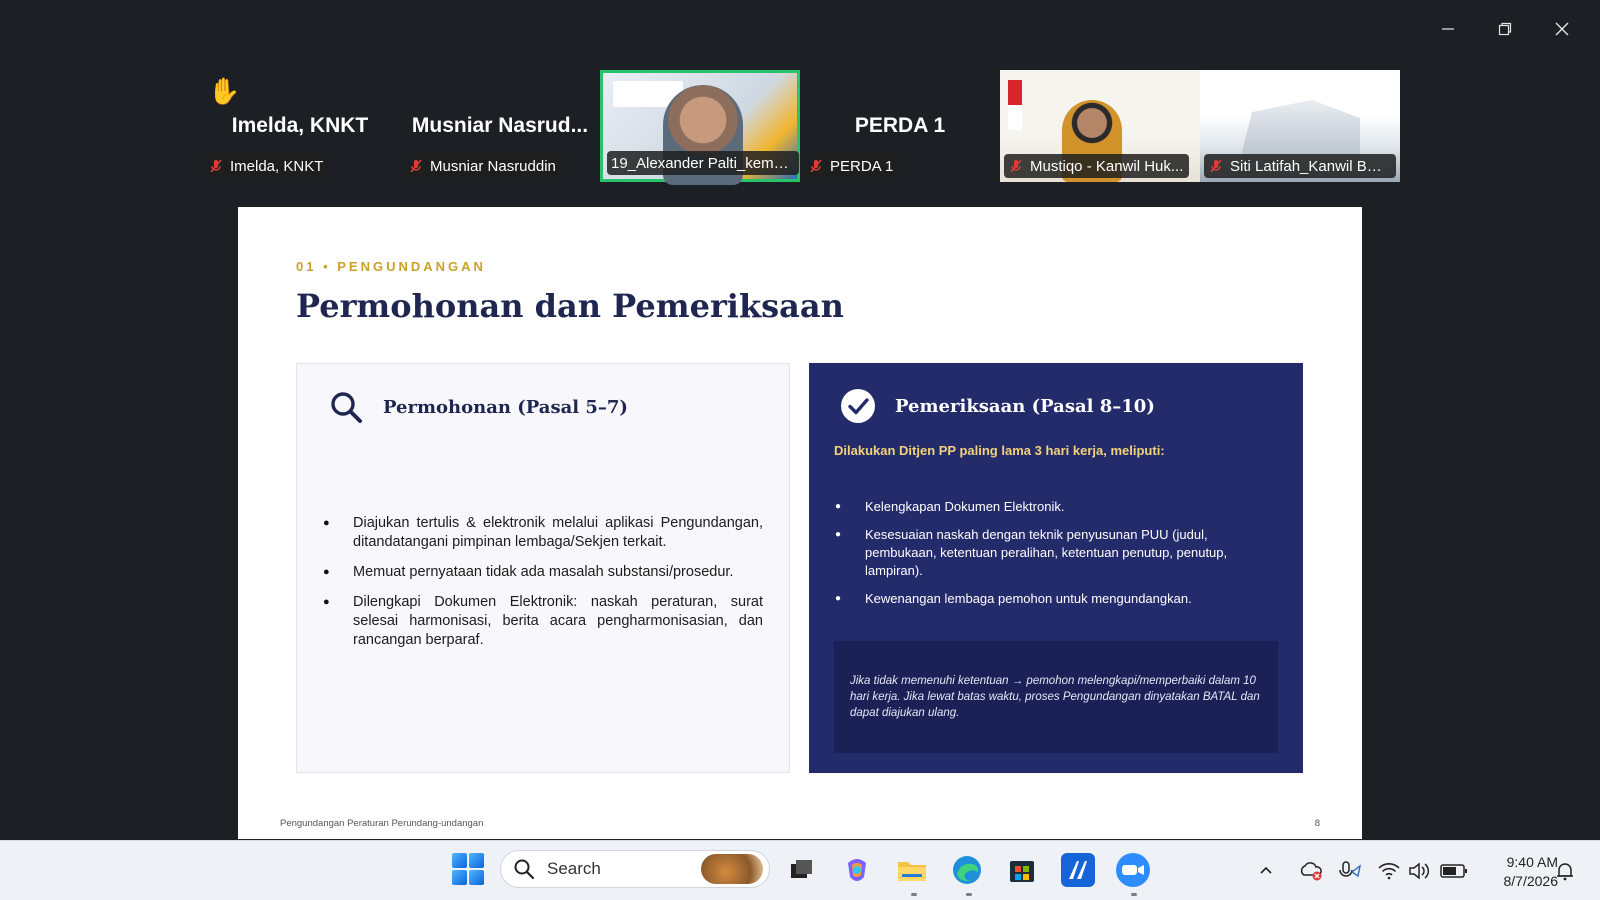  I want to click on participant-label: Imelda, KNKT, so click(267, 166).